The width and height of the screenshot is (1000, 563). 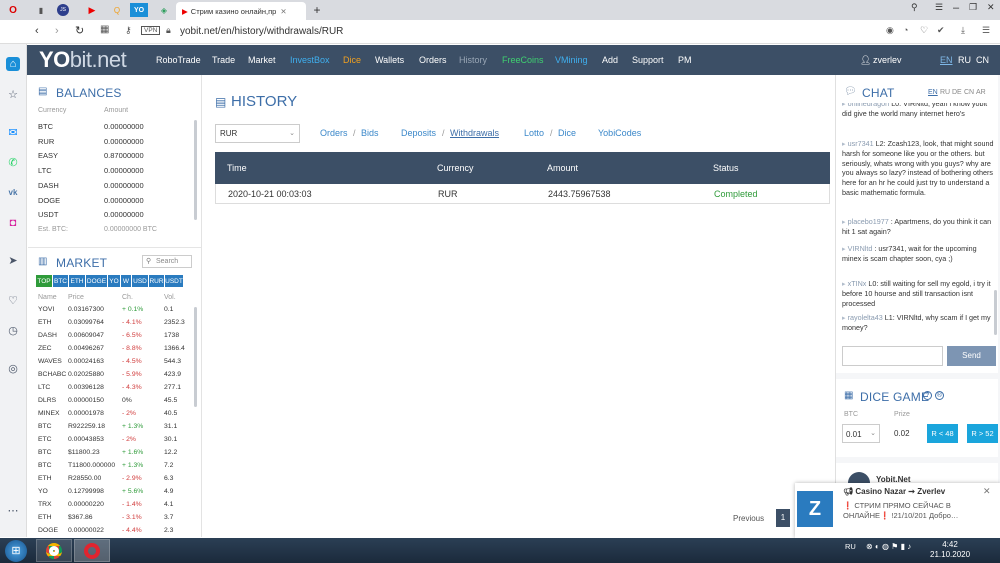 I want to click on opera-taskbar-icon, so click(x=92, y=550).